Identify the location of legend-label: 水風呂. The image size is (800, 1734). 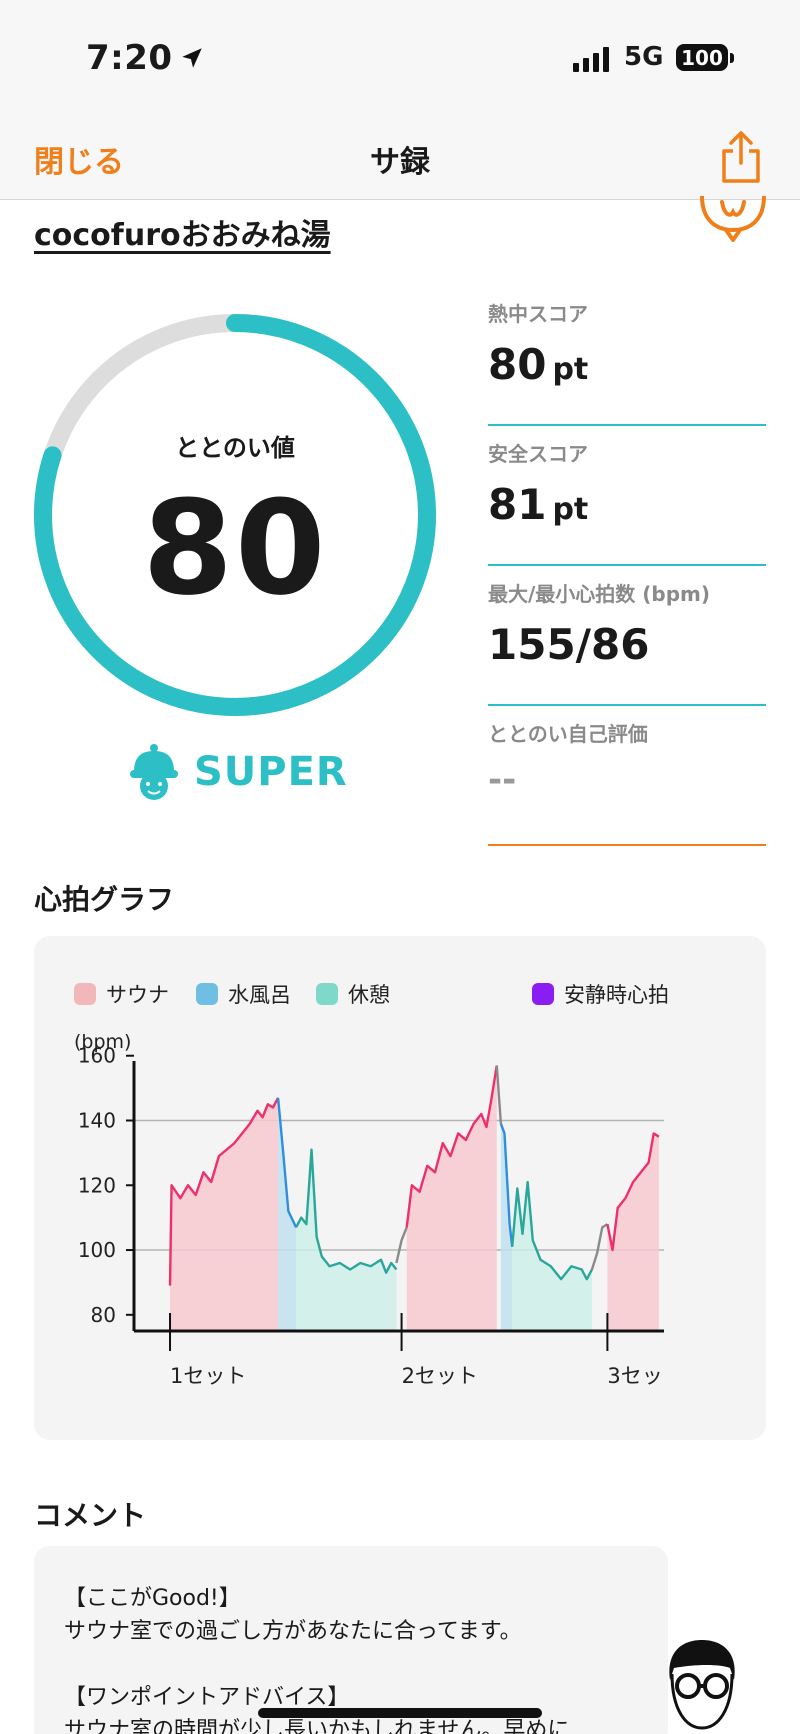
(259, 995).